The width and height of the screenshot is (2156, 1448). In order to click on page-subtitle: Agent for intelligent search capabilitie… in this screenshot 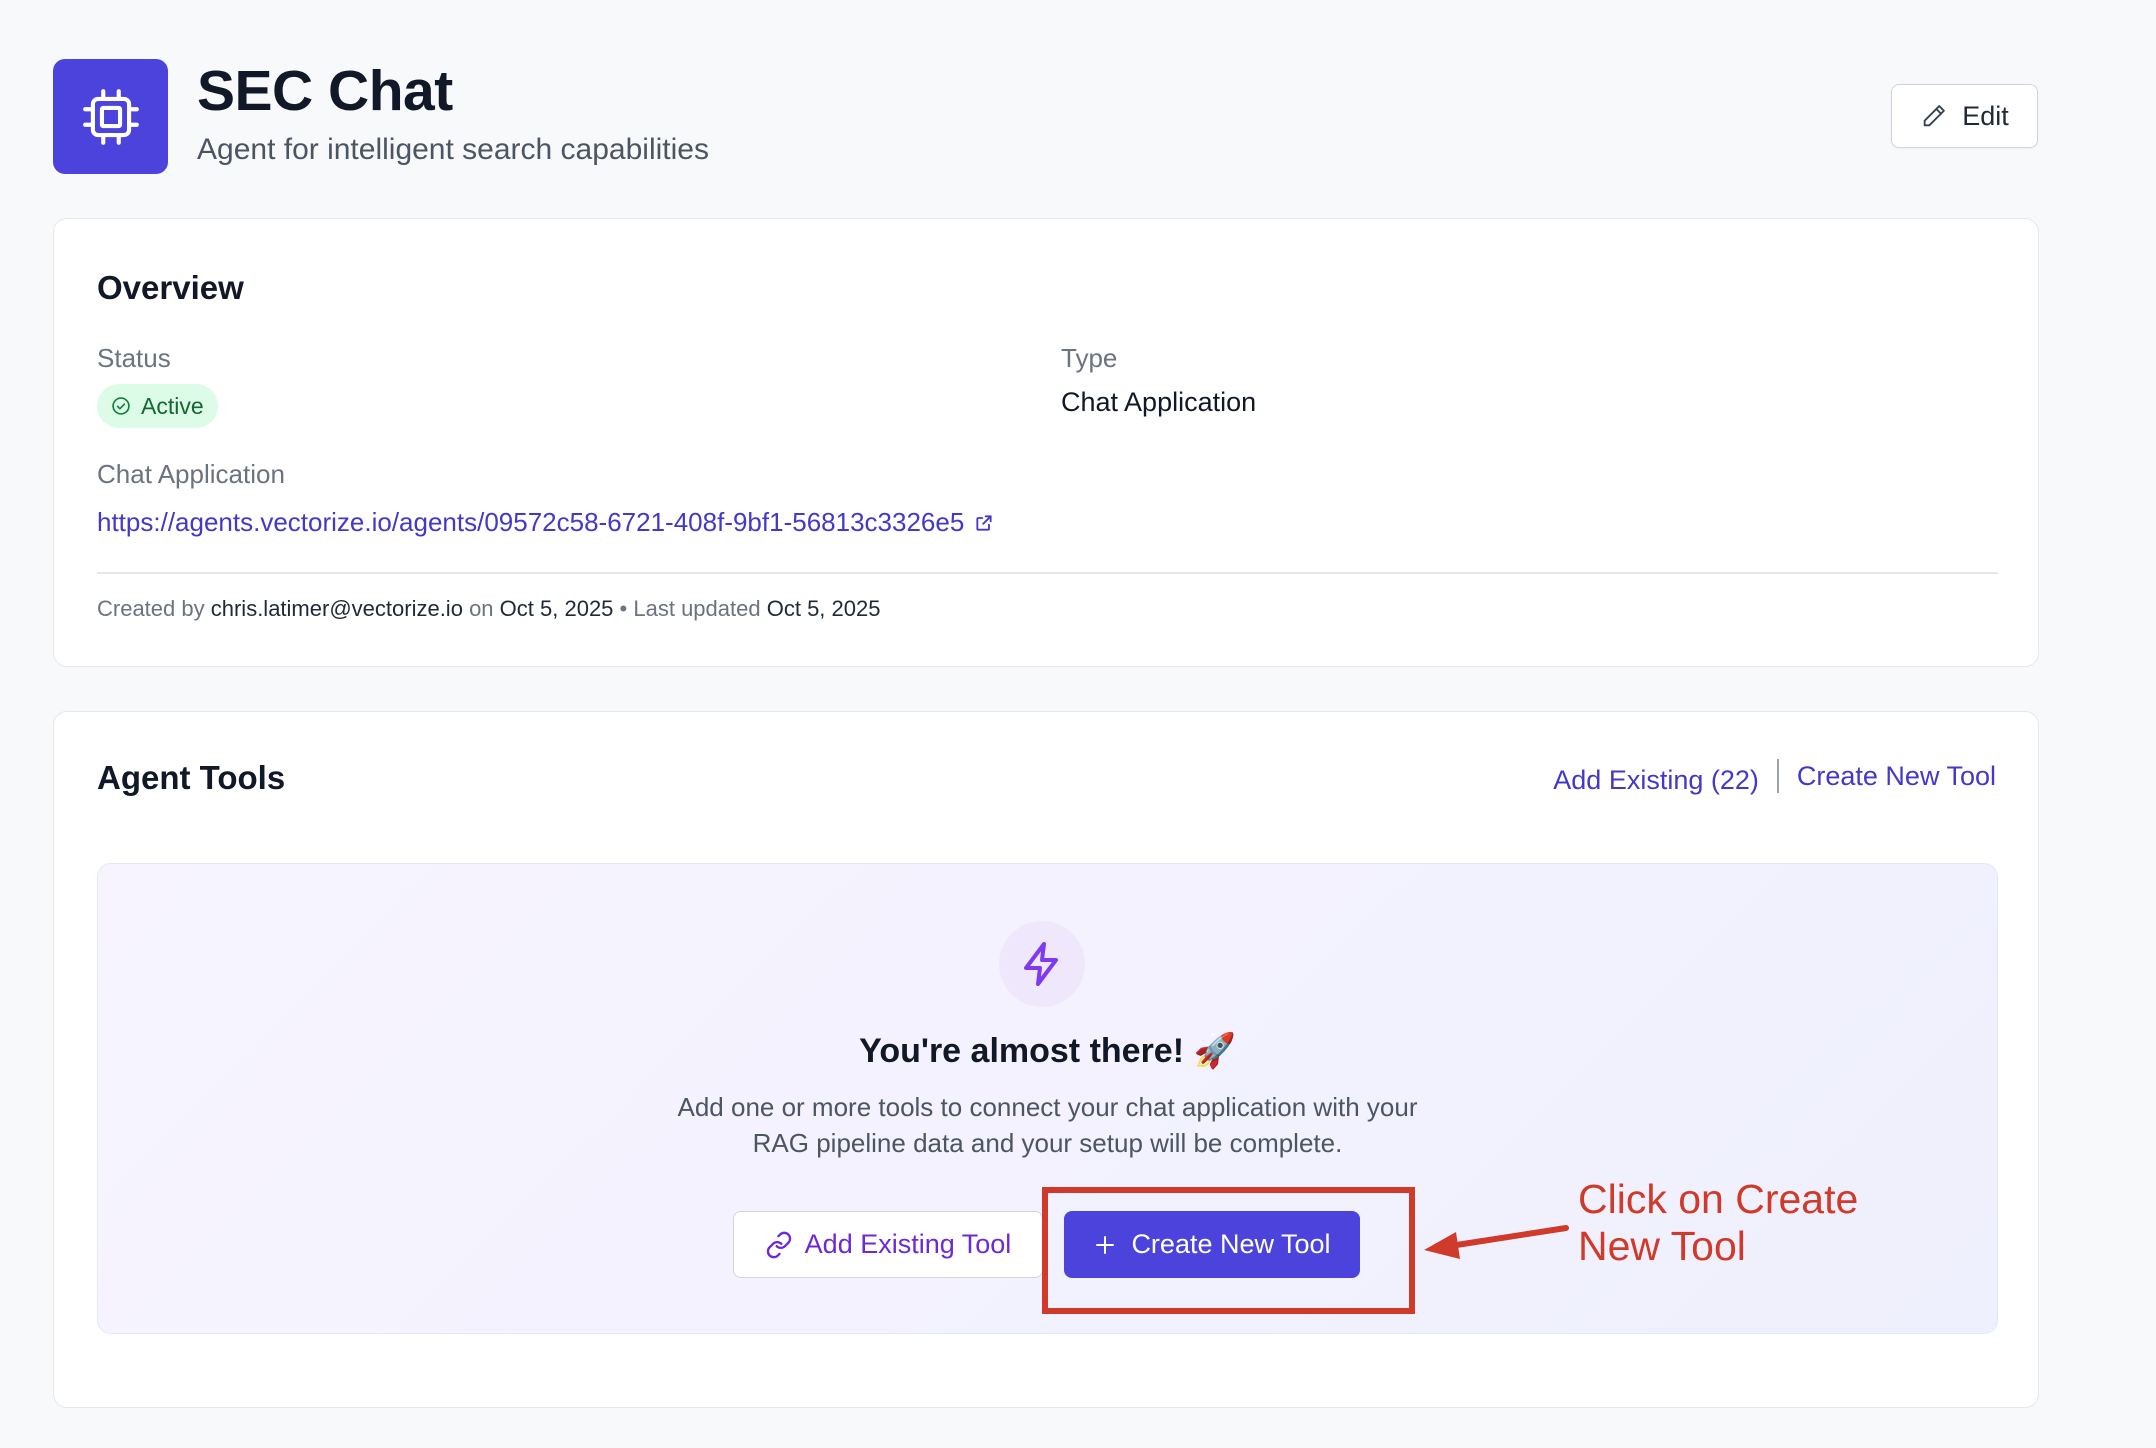, I will do `click(453, 149)`.